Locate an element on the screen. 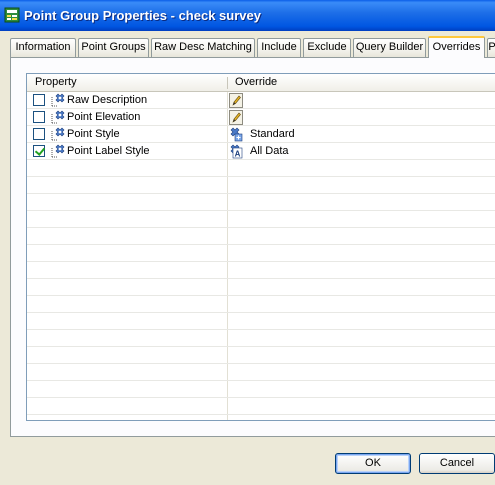  grid-header: Property Override is located at coordinates (261, 83).